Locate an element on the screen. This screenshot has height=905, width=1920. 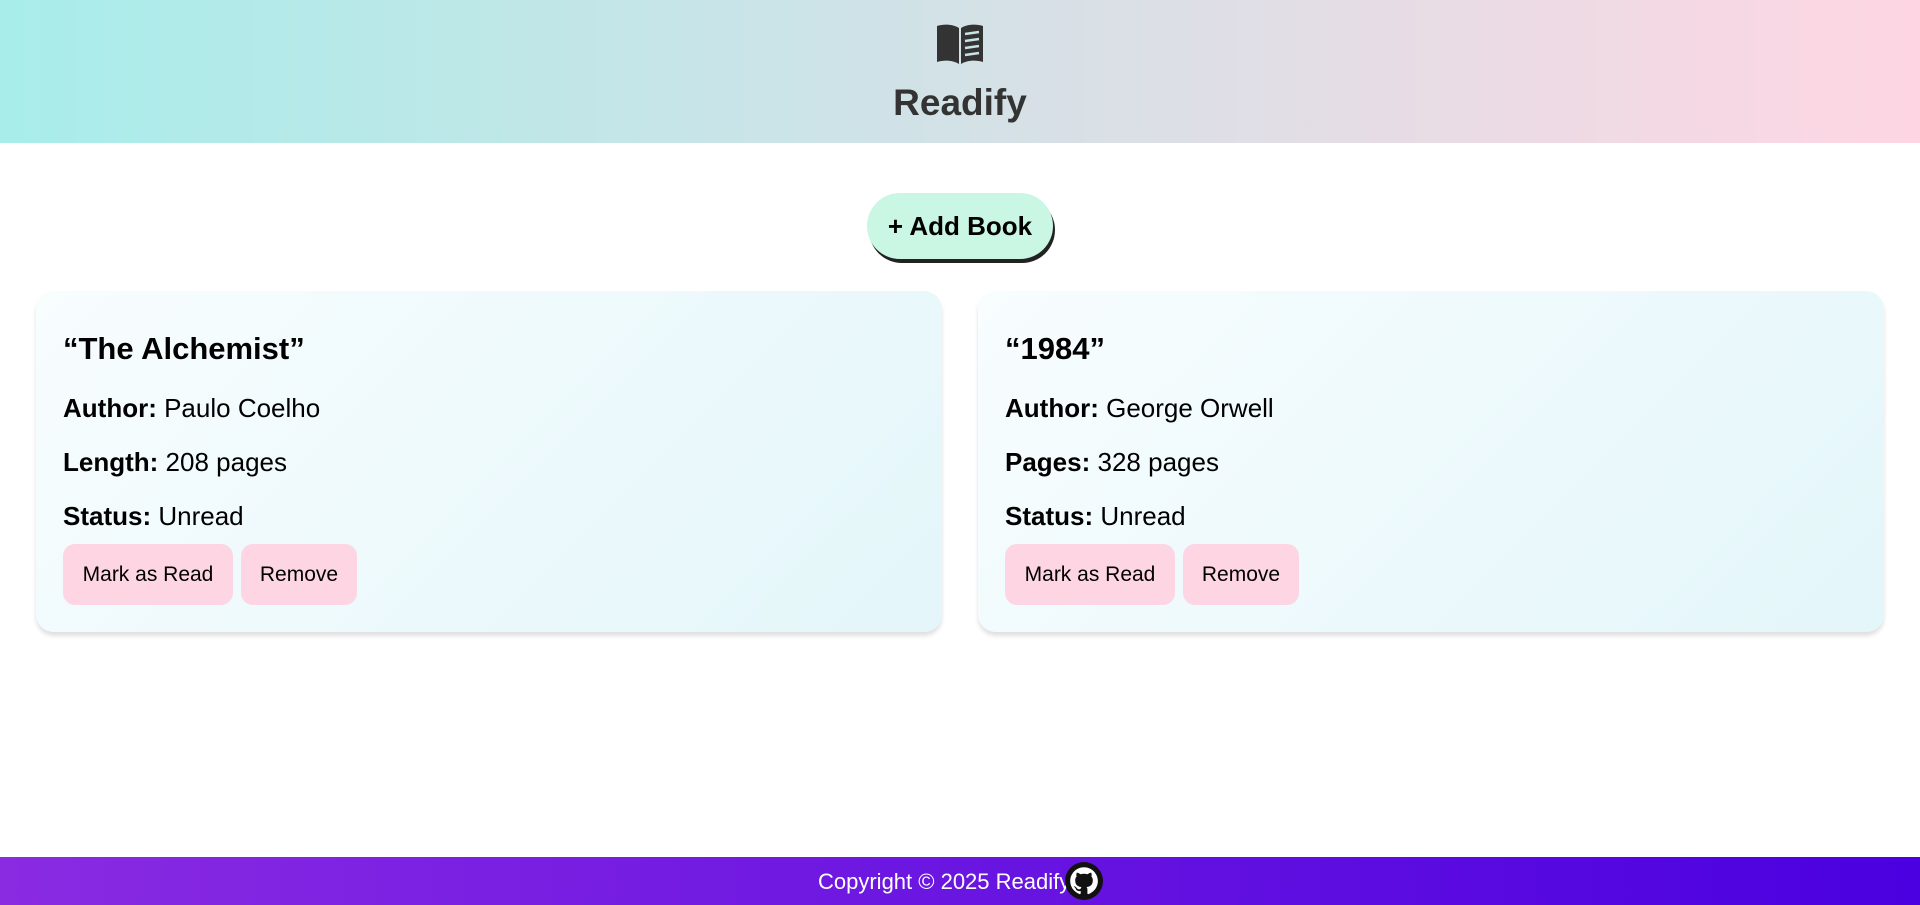
book-title: “1984” is located at coordinates (1055, 348).